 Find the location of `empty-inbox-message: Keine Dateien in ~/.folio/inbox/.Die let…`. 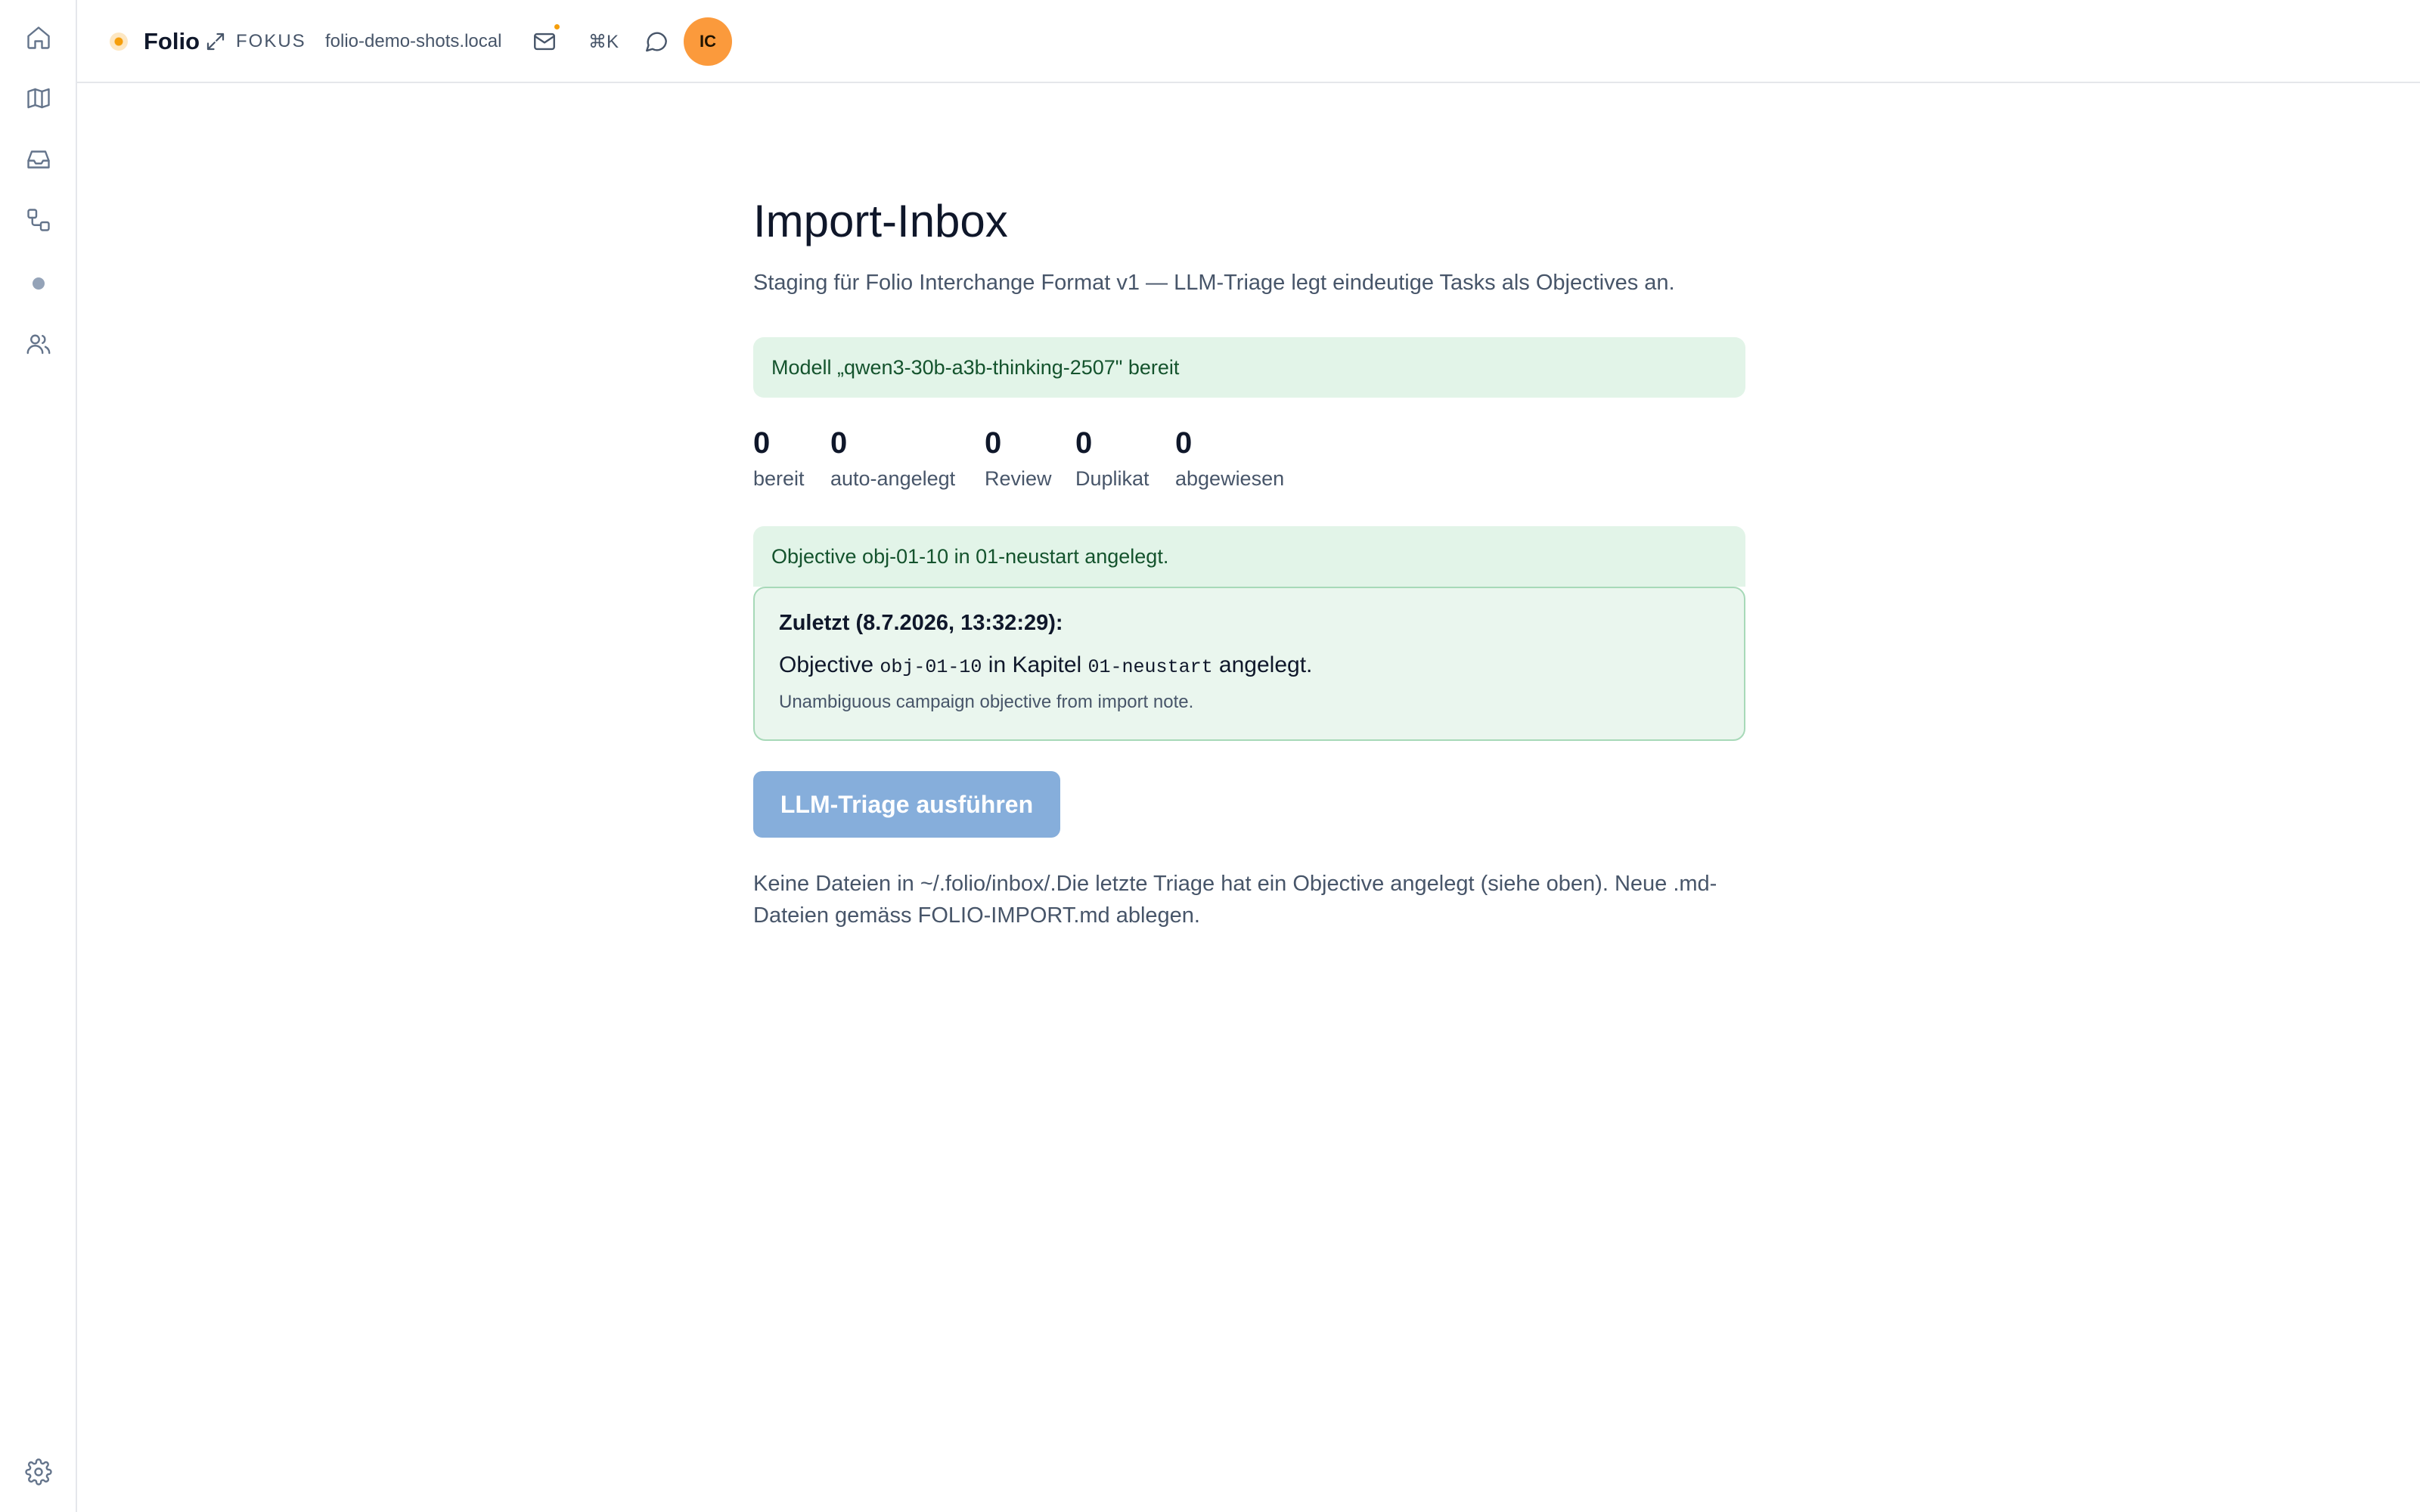

empty-inbox-message: Keine Dateien in ~/.folio/inbox/.Die let… is located at coordinates (1235, 900).